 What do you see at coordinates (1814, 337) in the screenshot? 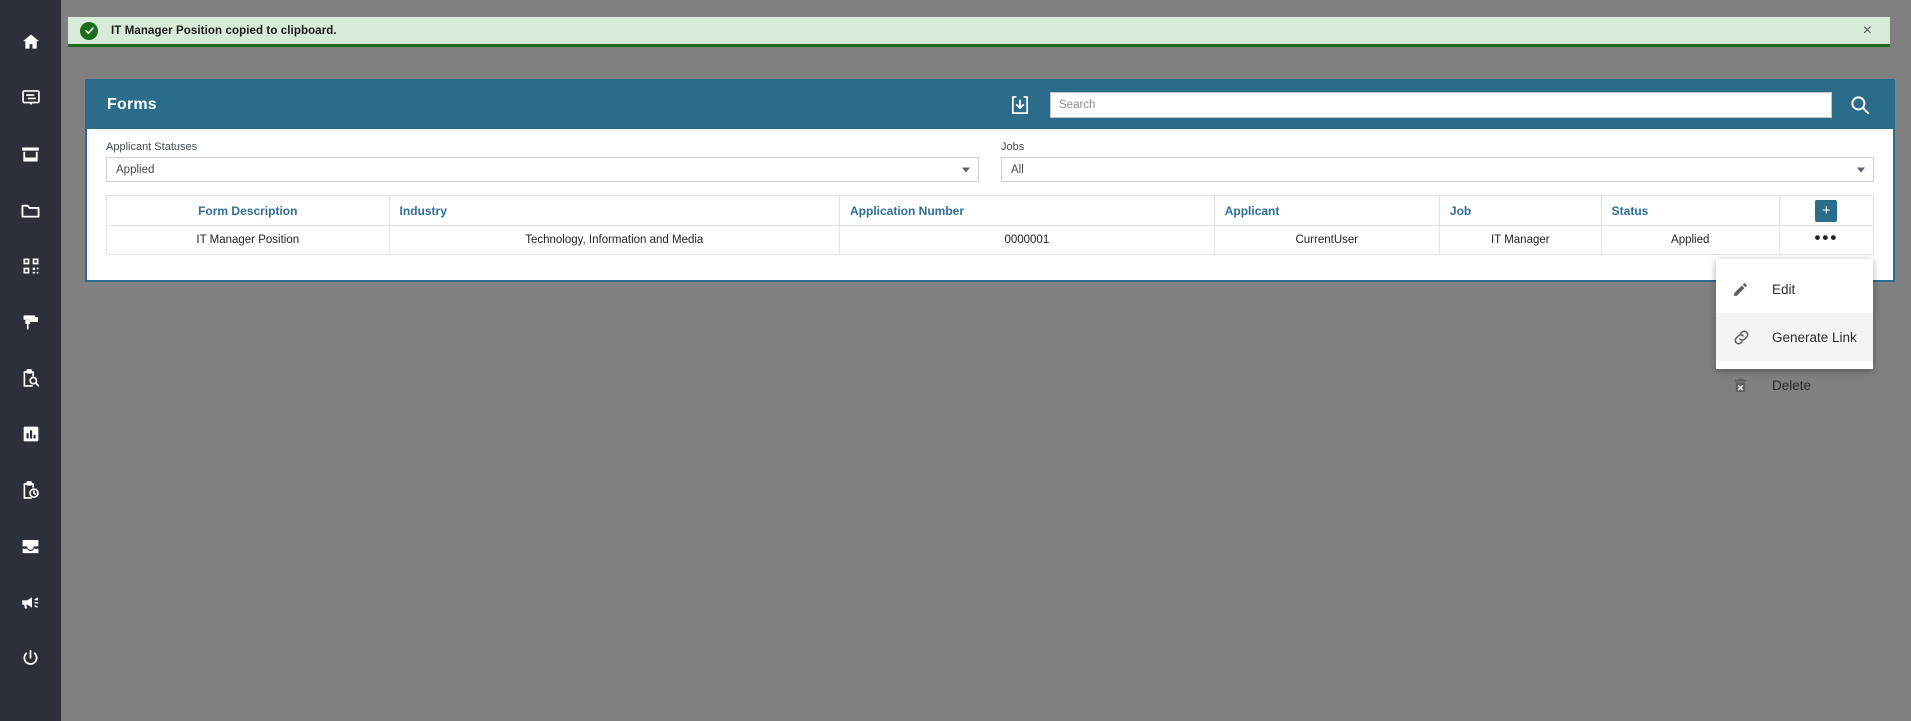
I see `context-menu-label-generate-link: Generate Link` at bounding box center [1814, 337].